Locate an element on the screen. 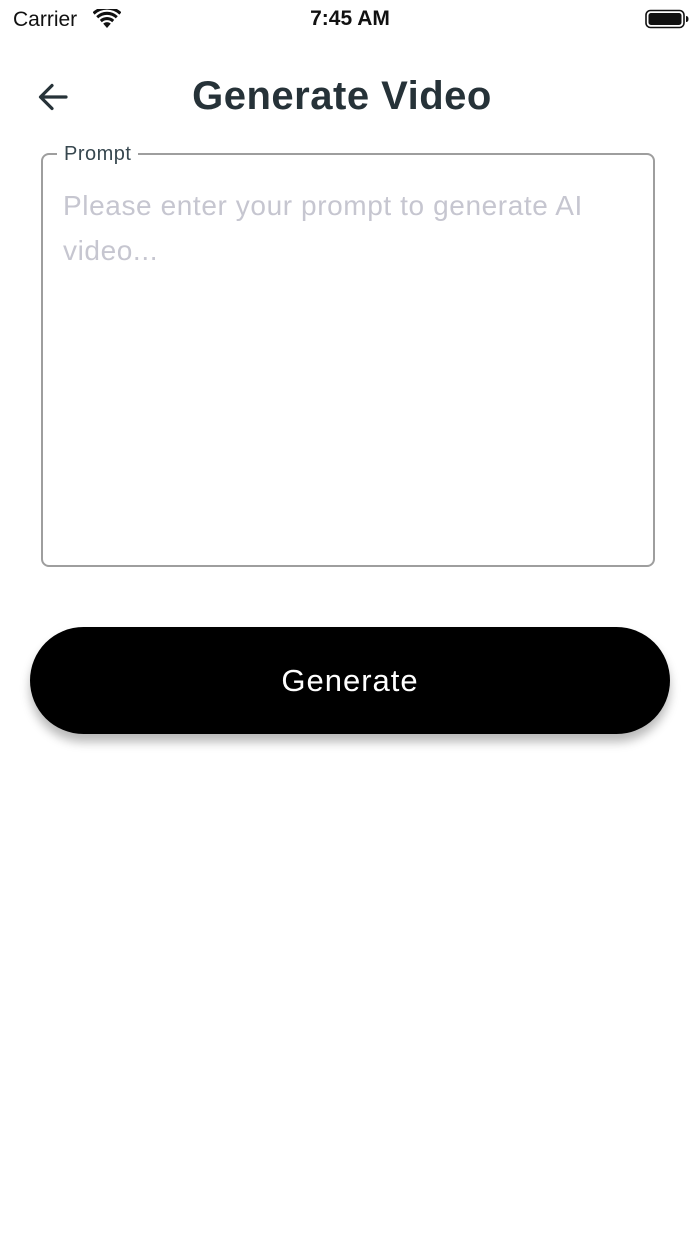  status-bar: Carrier 7:45 AM is located at coordinates (350, 20).